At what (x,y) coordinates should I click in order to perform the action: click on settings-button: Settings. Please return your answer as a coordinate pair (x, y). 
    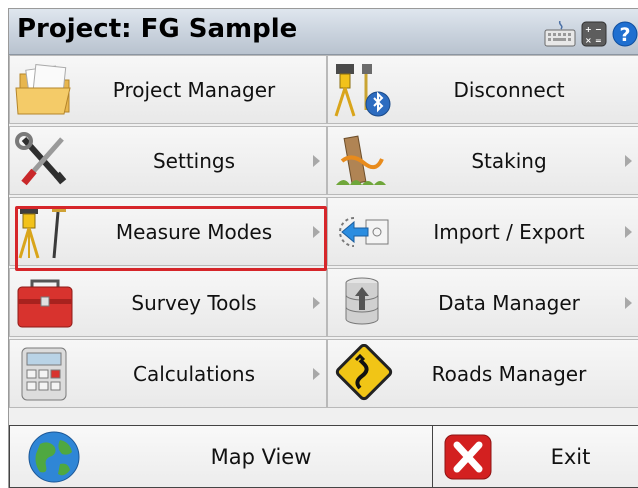
    Looking at the image, I should click on (168, 160).